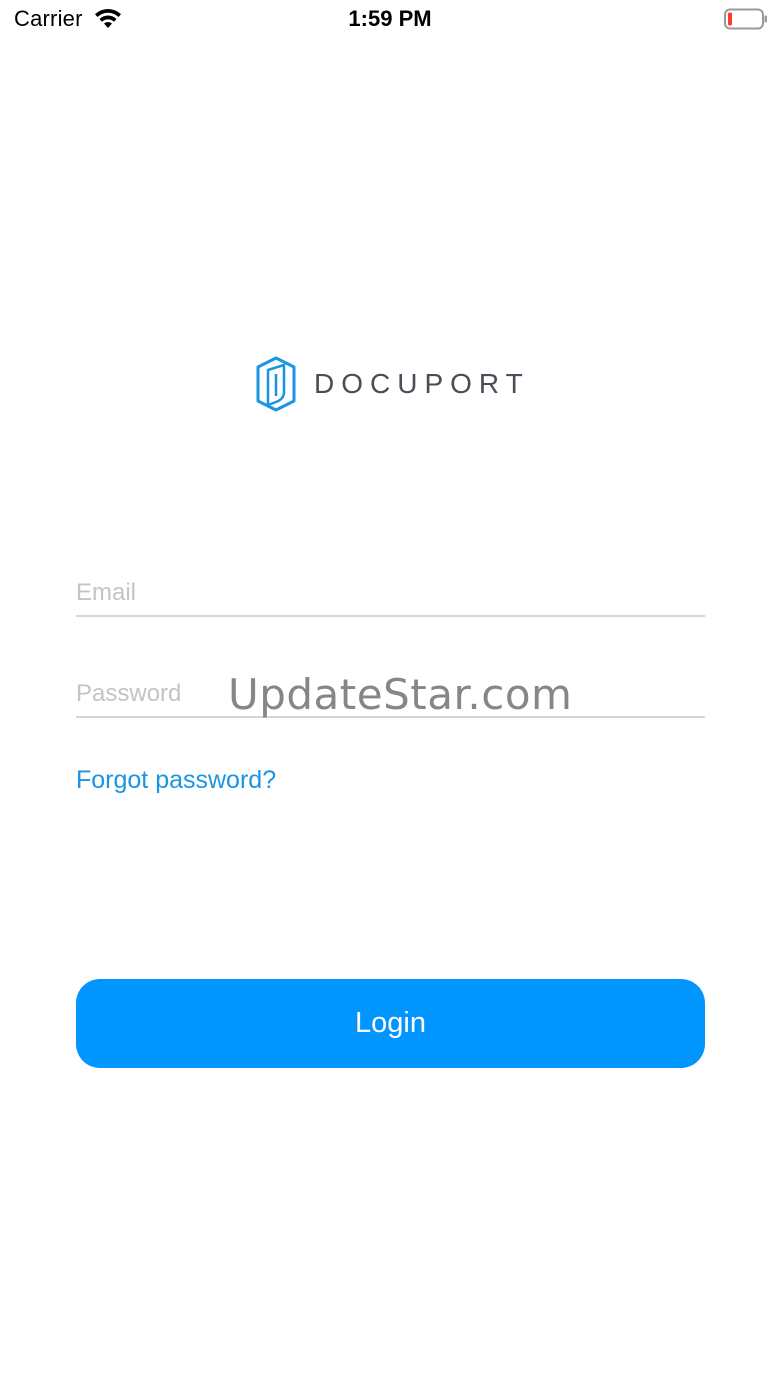 The image size is (780, 1387). What do you see at coordinates (745, 19) in the screenshot?
I see `battery-icon` at bounding box center [745, 19].